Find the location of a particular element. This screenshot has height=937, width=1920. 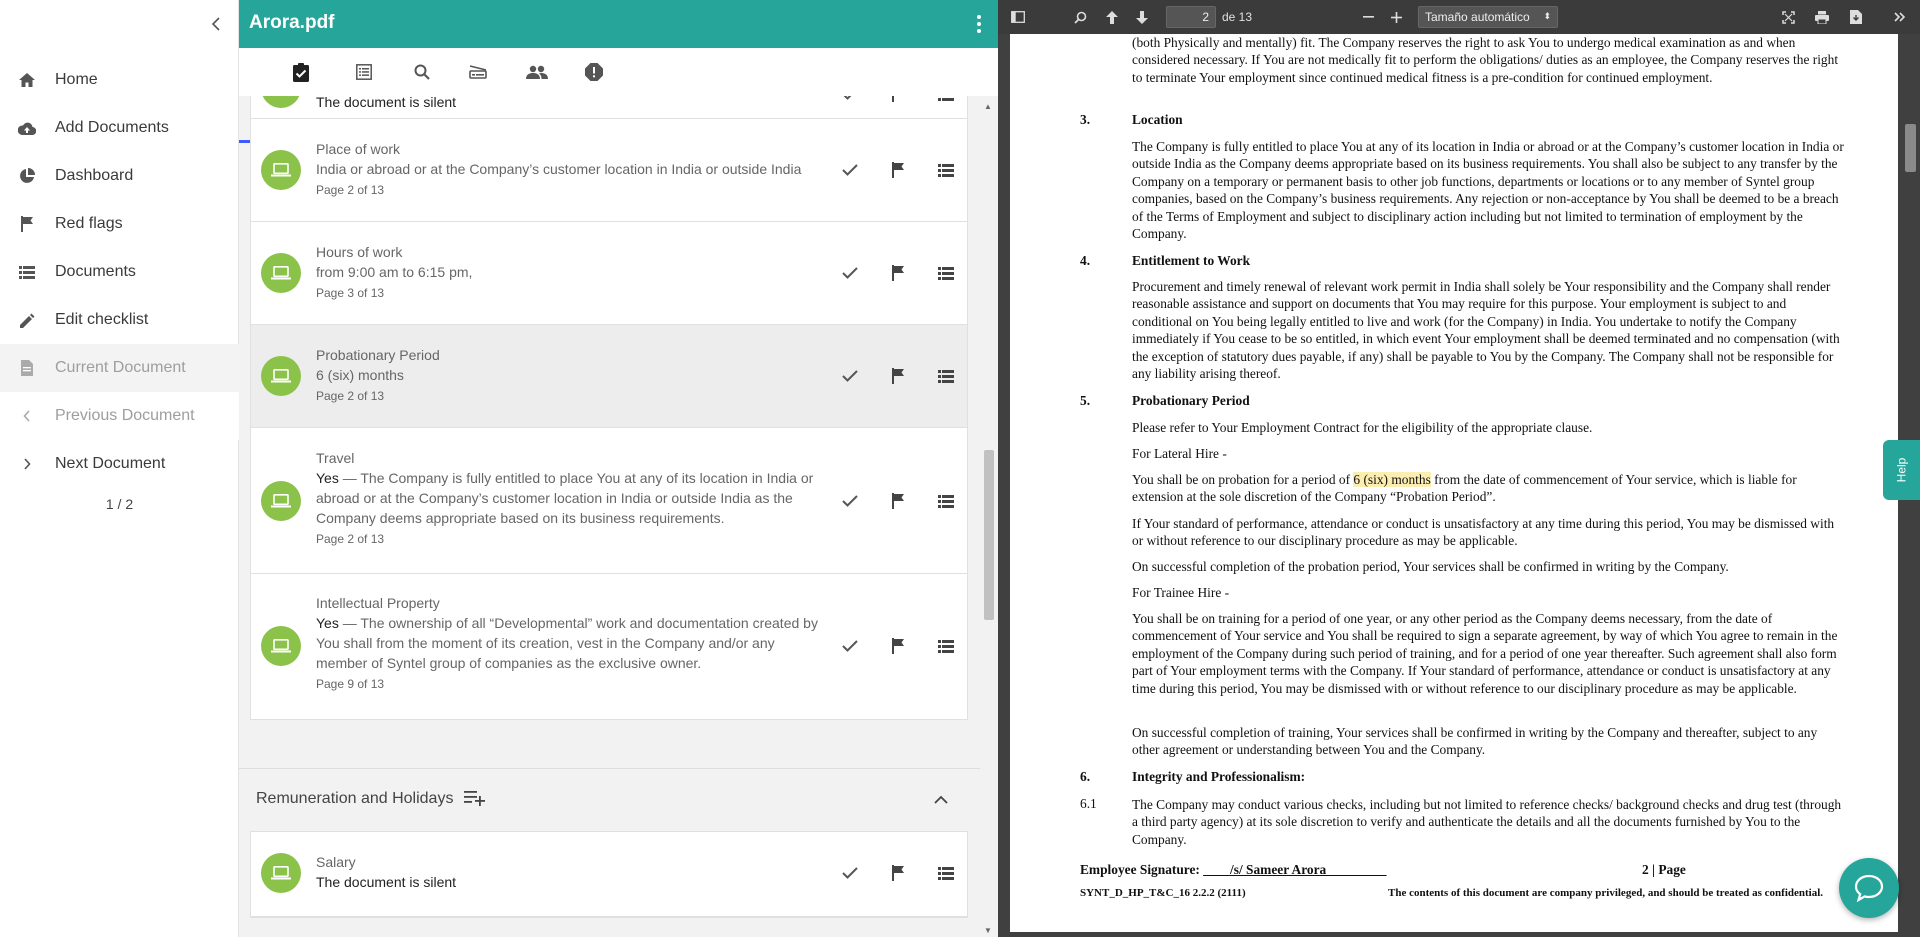

page-footer-number: 2 | Page is located at coordinates (1664, 869).